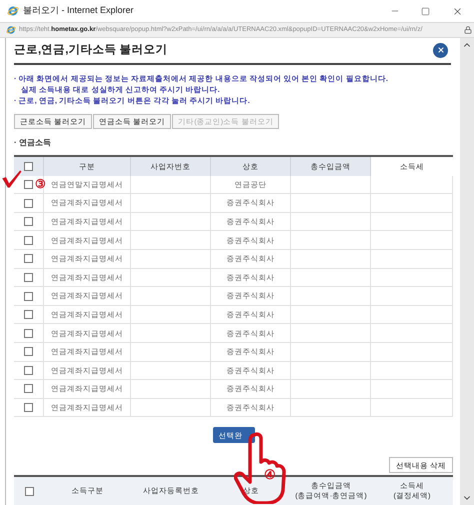  I want to click on step-number: ③, so click(40, 184).